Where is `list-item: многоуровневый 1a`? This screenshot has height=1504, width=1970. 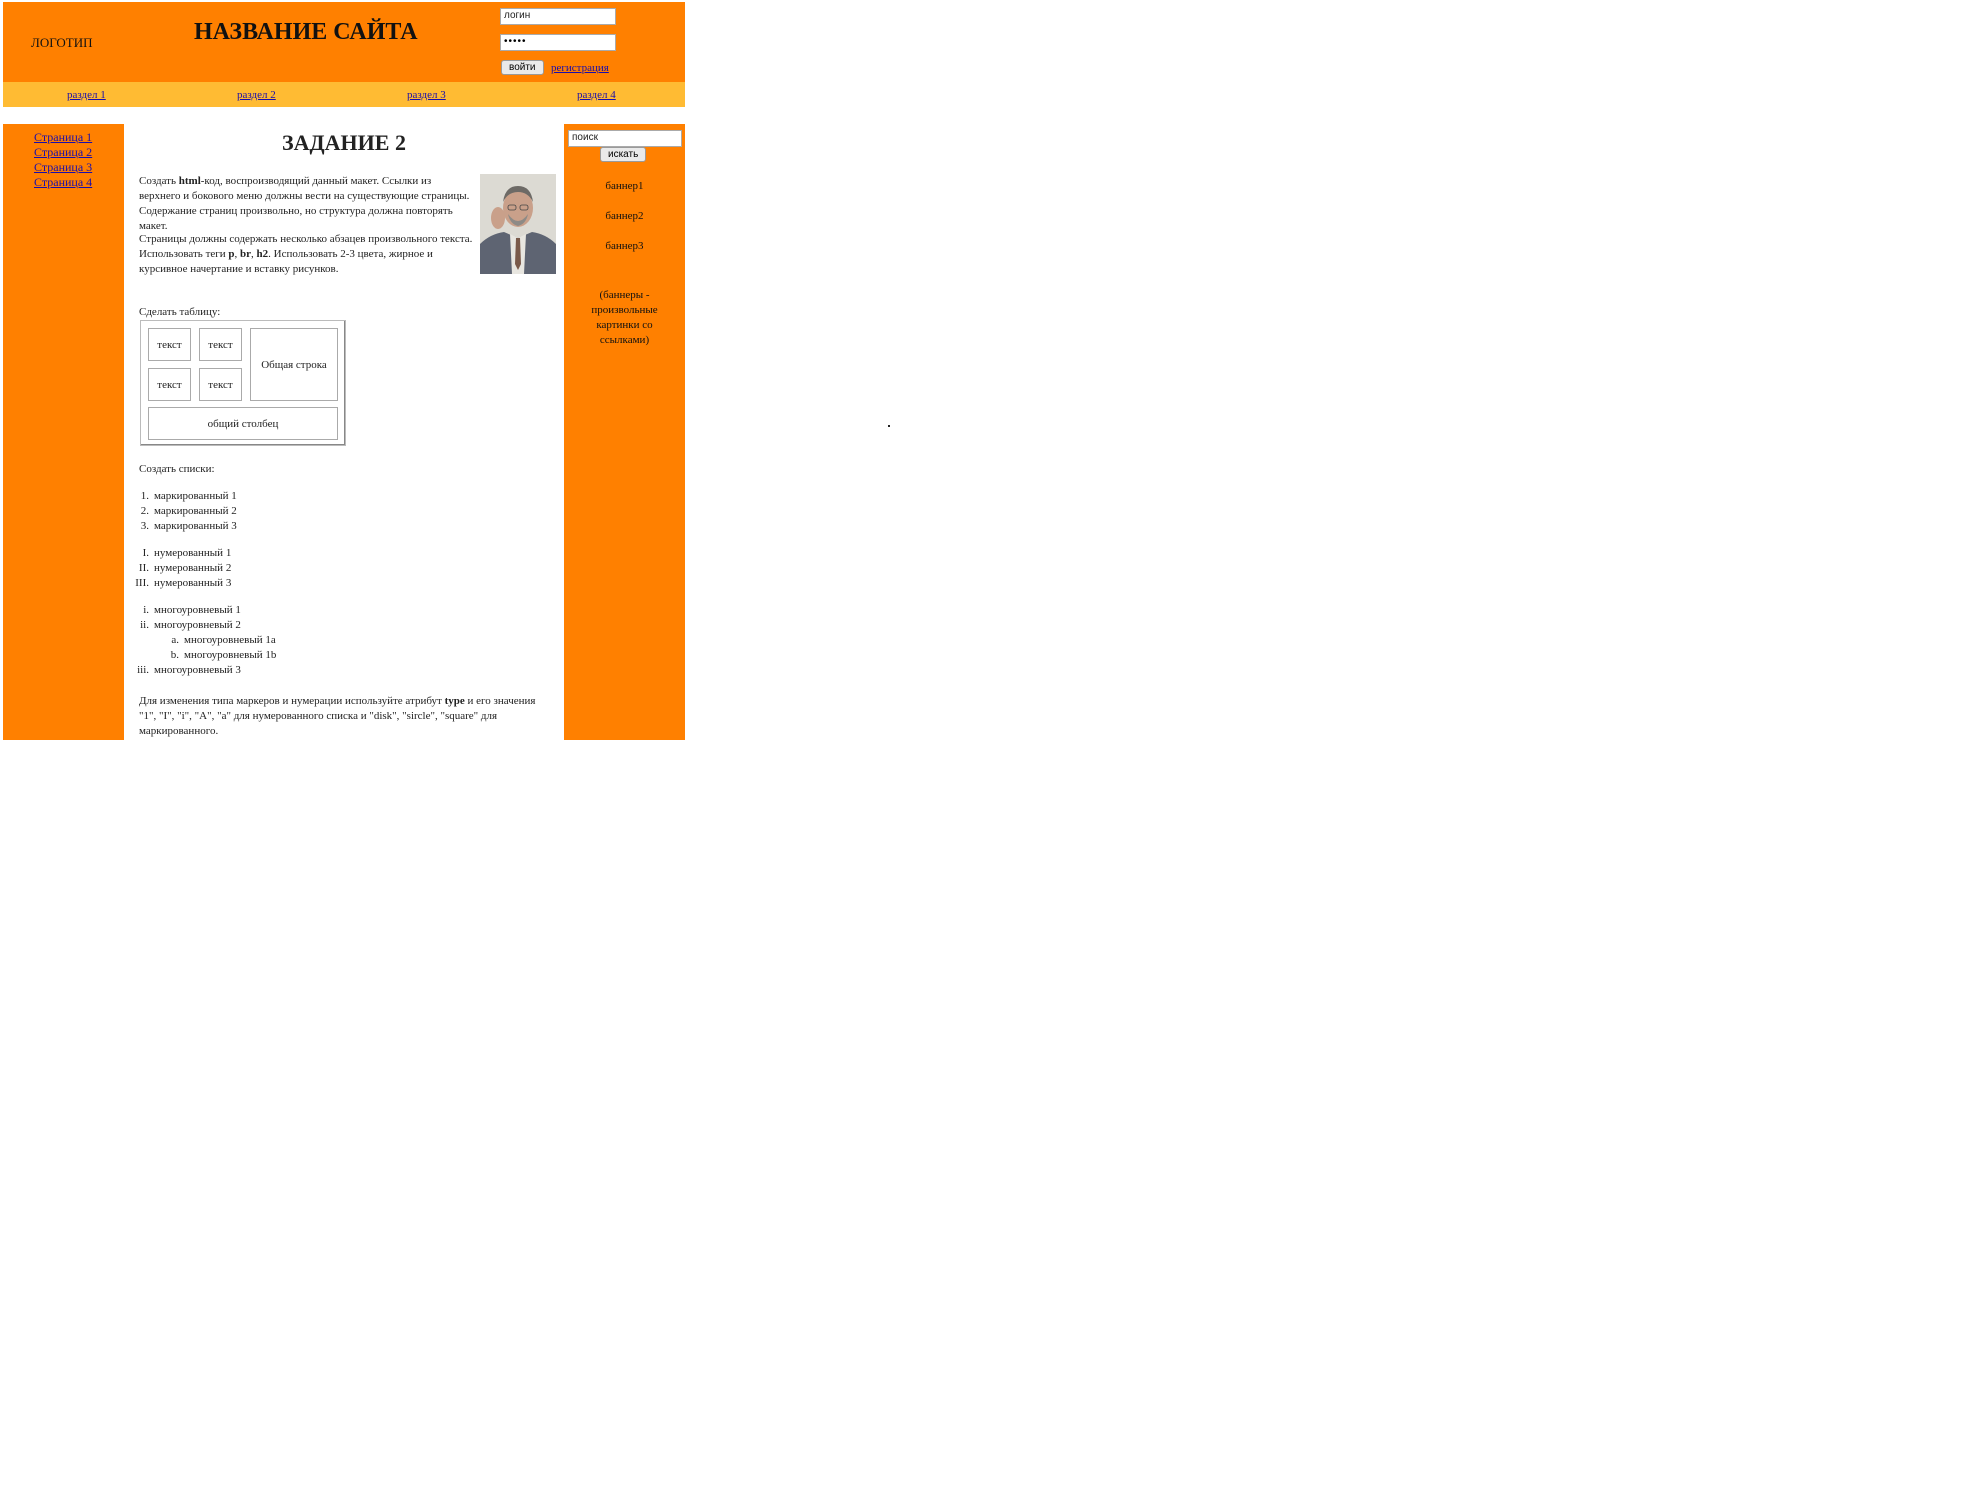 list-item: многоуровневый 1a is located at coordinates (230, 640).